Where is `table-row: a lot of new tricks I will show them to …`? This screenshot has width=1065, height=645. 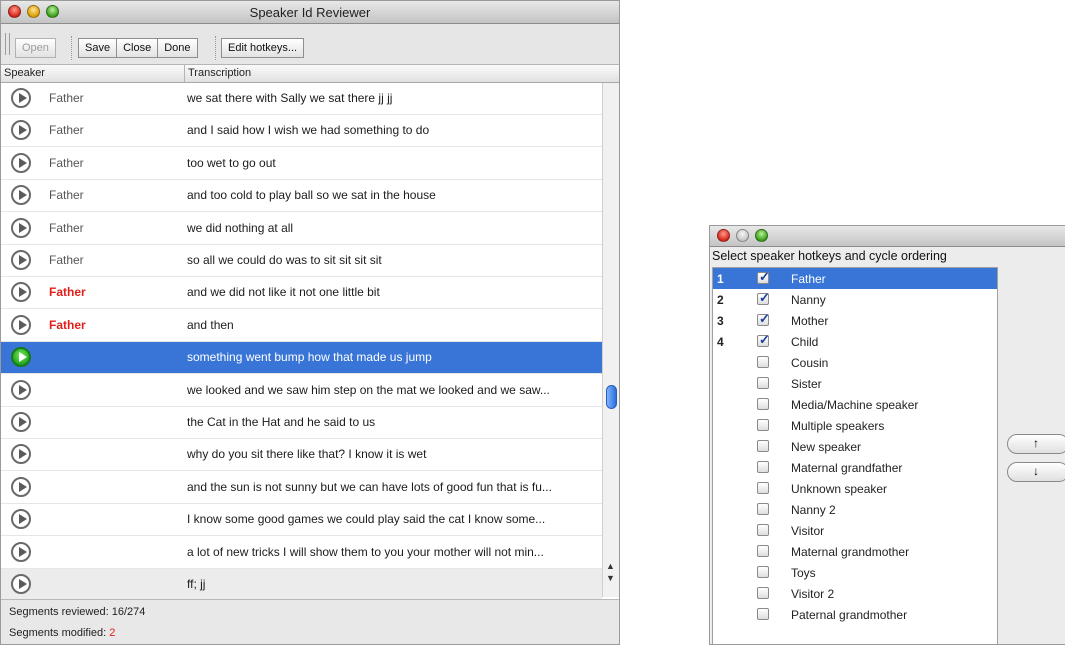
table-row: a lot of new tricks I will show them to … is located at coordinates (301, 553).